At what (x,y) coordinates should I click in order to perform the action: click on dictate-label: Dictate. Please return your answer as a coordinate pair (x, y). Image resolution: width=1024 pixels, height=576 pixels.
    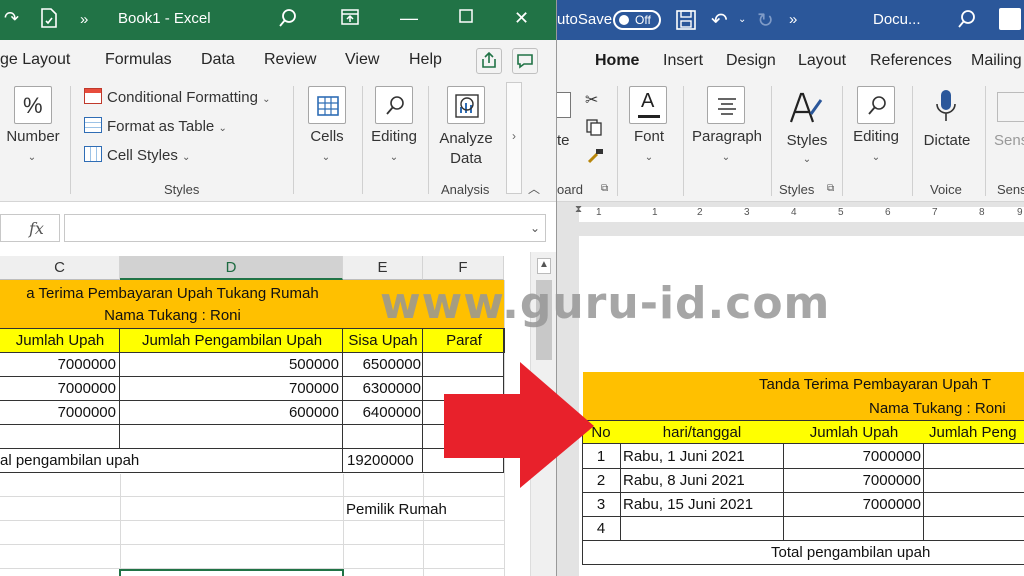
    Looking at the image, I should click on (947, 140).